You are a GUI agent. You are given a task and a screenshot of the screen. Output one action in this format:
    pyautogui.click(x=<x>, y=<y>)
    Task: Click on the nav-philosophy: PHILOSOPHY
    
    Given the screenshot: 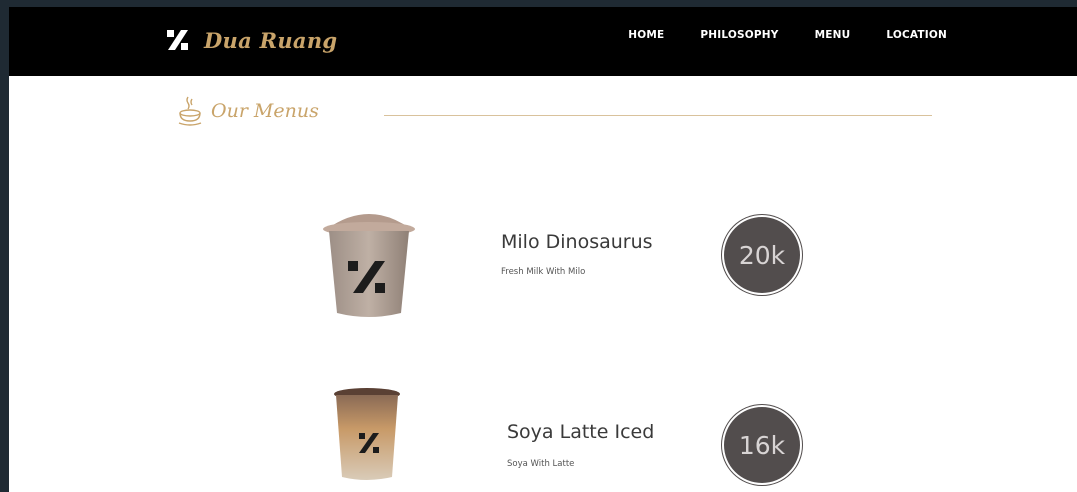 What is the action you would take?
    pyautogui.click(x=739, y=35)
    